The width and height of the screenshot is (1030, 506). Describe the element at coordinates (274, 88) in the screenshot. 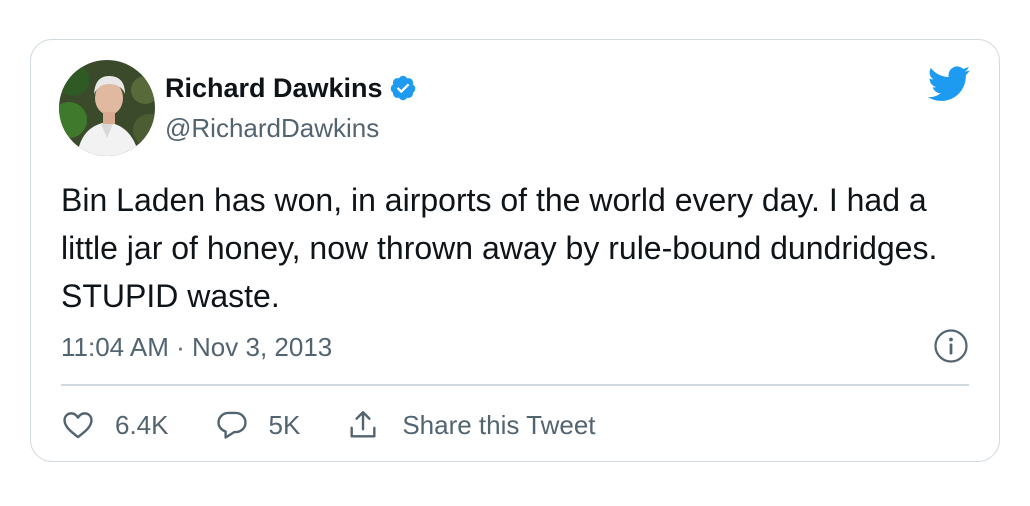

I see `author-name: Richard Dawkins` at that location.